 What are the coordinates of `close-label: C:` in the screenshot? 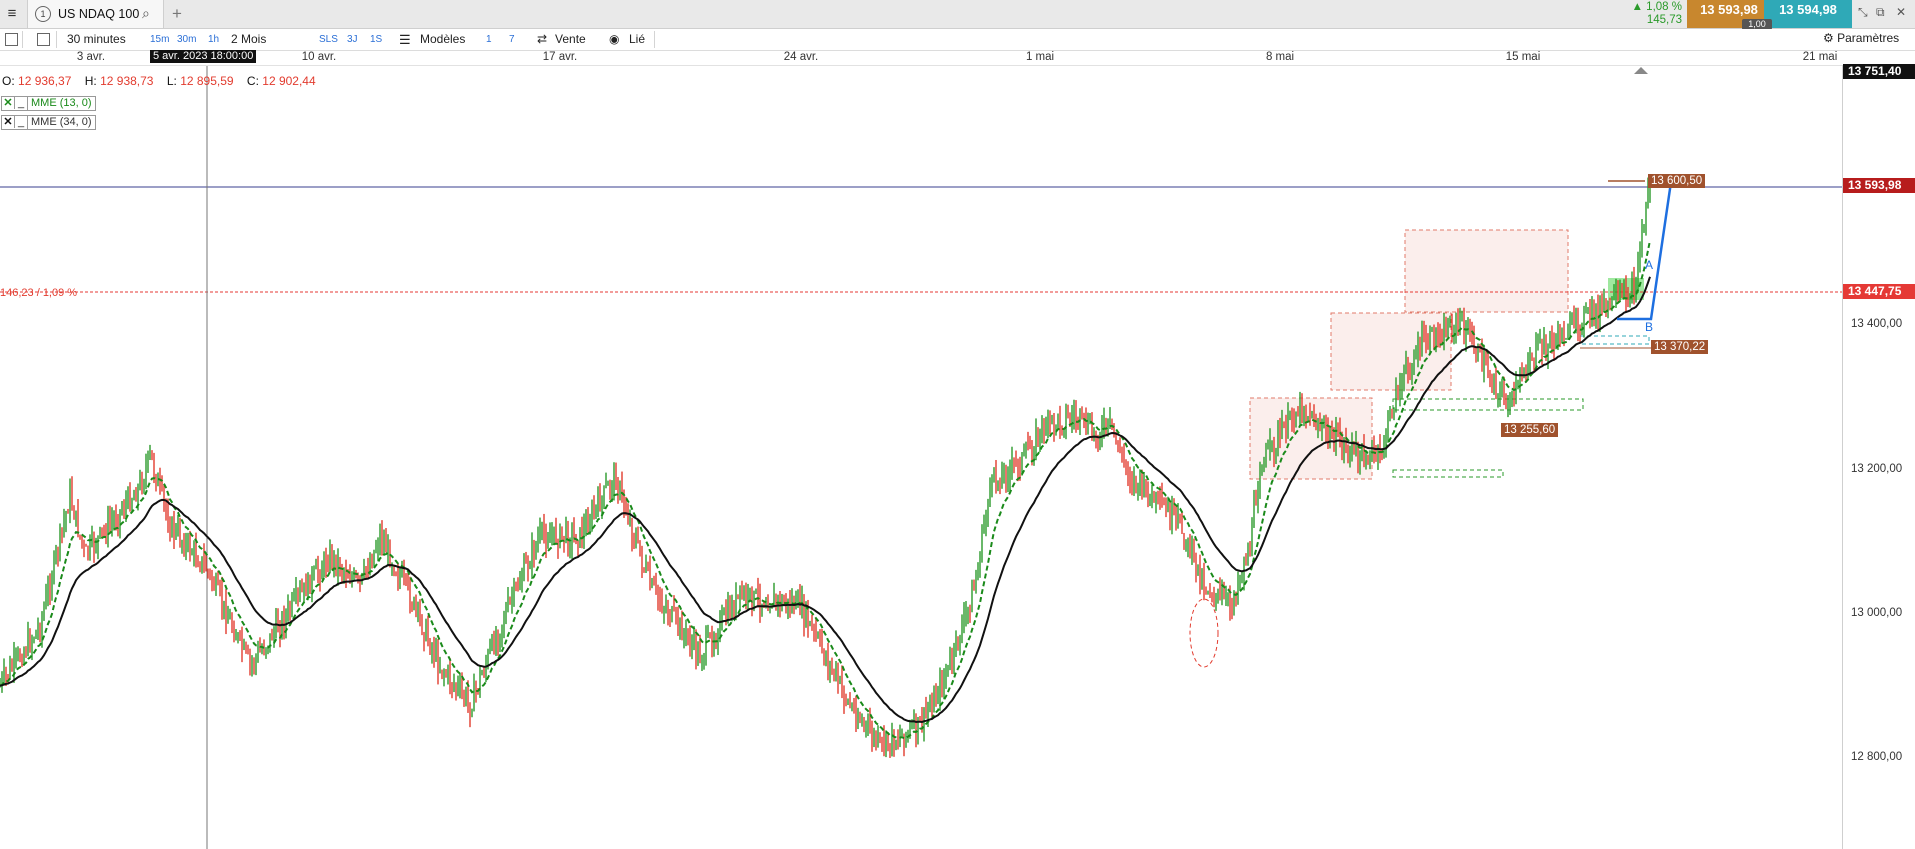 It's located at (252, 81).